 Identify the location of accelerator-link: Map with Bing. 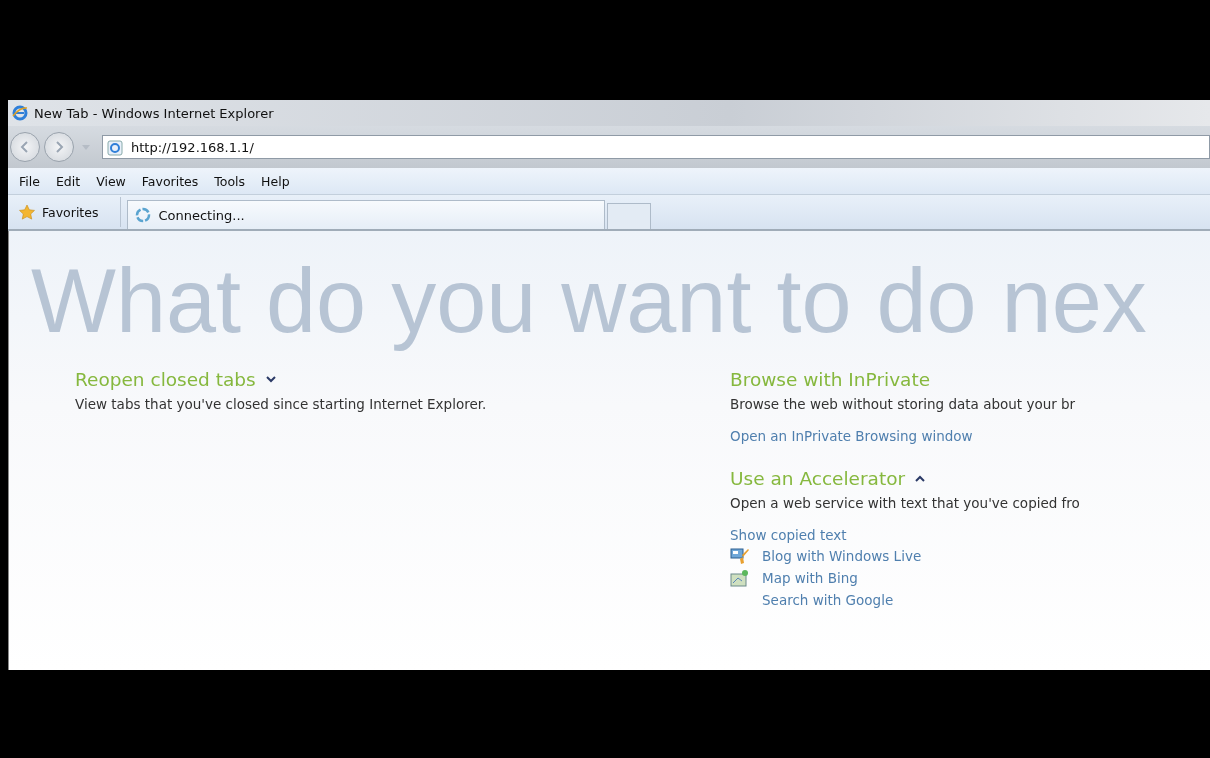
(810, 578).